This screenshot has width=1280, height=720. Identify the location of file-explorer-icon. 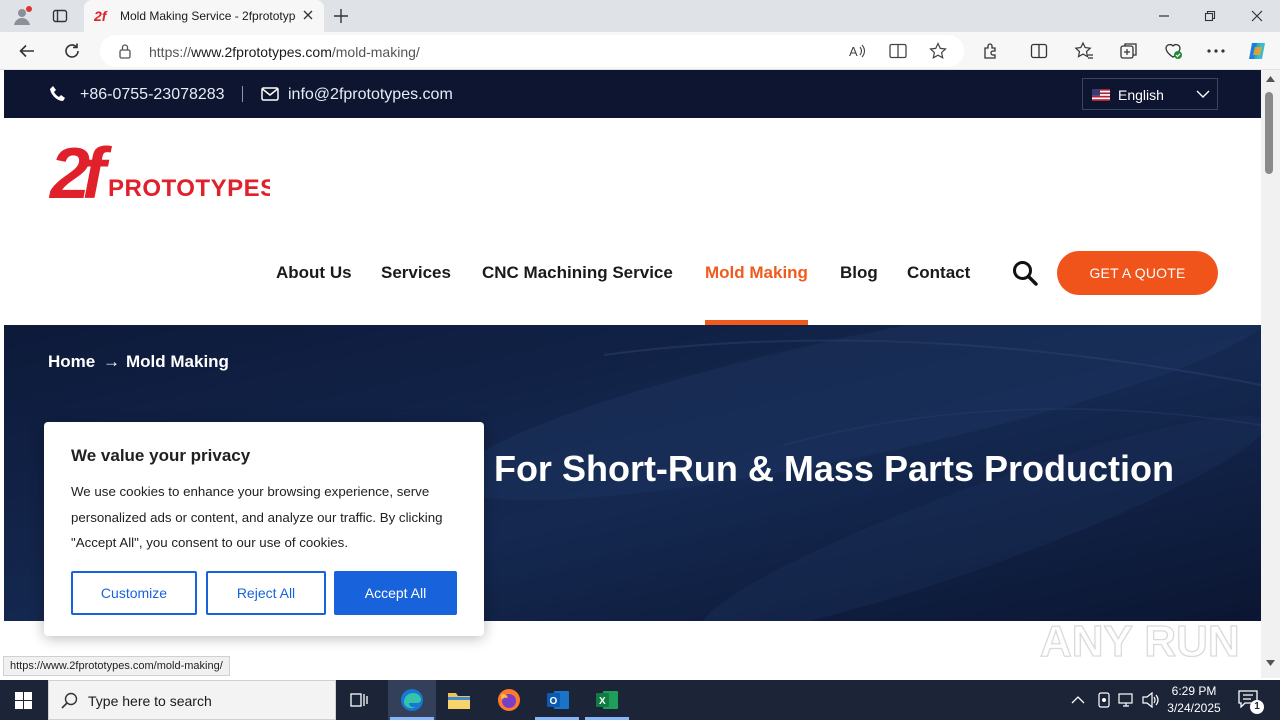
(459, 700).